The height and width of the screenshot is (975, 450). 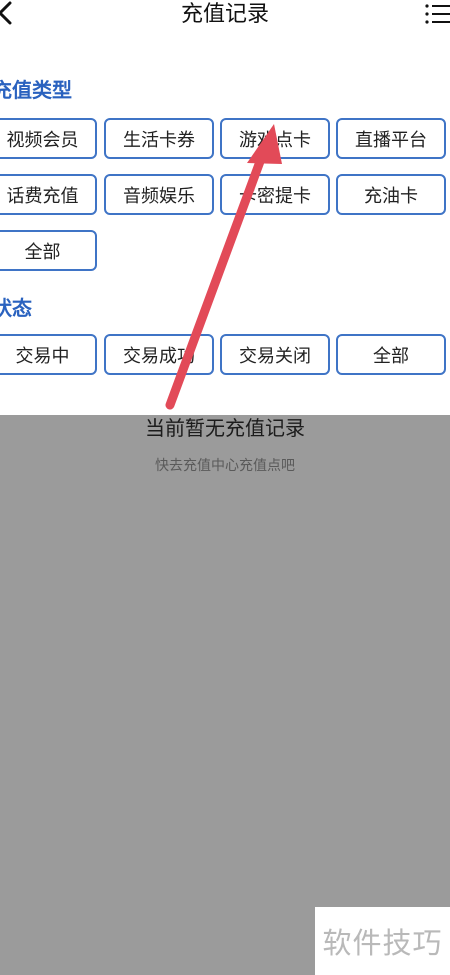 I want to click on empty-state-subtitle: 快去充值中心充值点吧, so click(x=225, y=466).